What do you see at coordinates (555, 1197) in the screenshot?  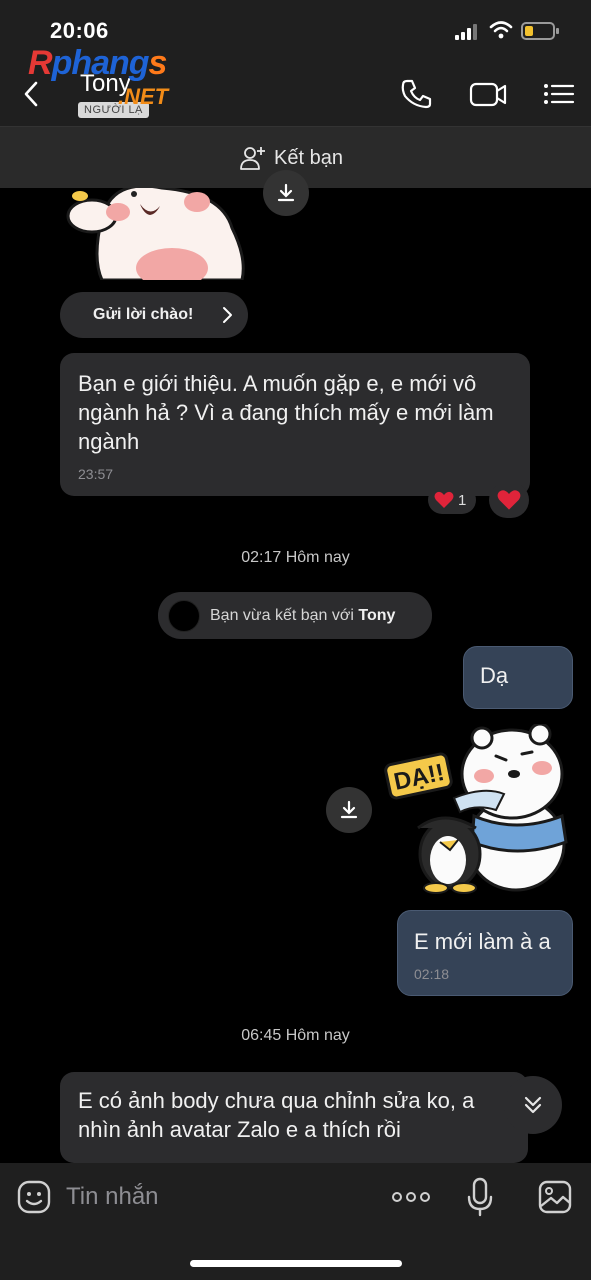 I see `image-icon` at bounding box center [555, 1197].